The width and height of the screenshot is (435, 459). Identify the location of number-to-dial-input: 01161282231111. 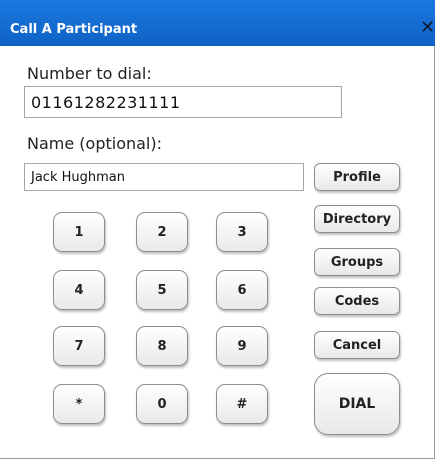
(183, 102).